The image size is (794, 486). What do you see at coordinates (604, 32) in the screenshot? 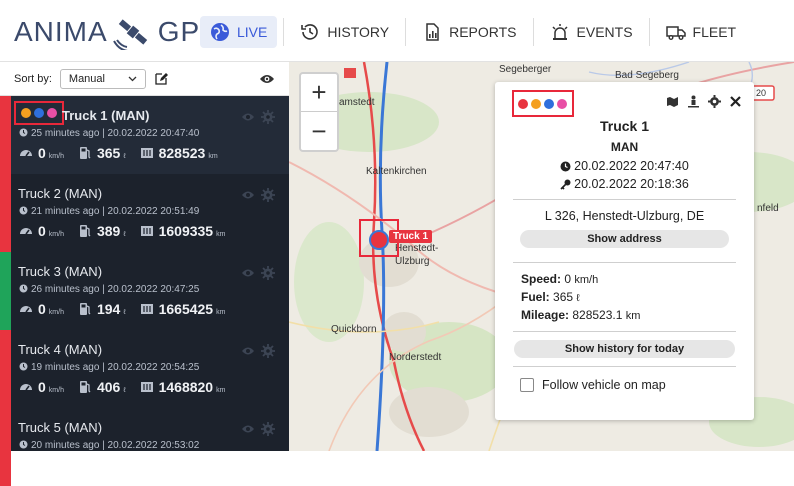
I see `nav-events-label: EVENTS` at bounding box center [604, 32].